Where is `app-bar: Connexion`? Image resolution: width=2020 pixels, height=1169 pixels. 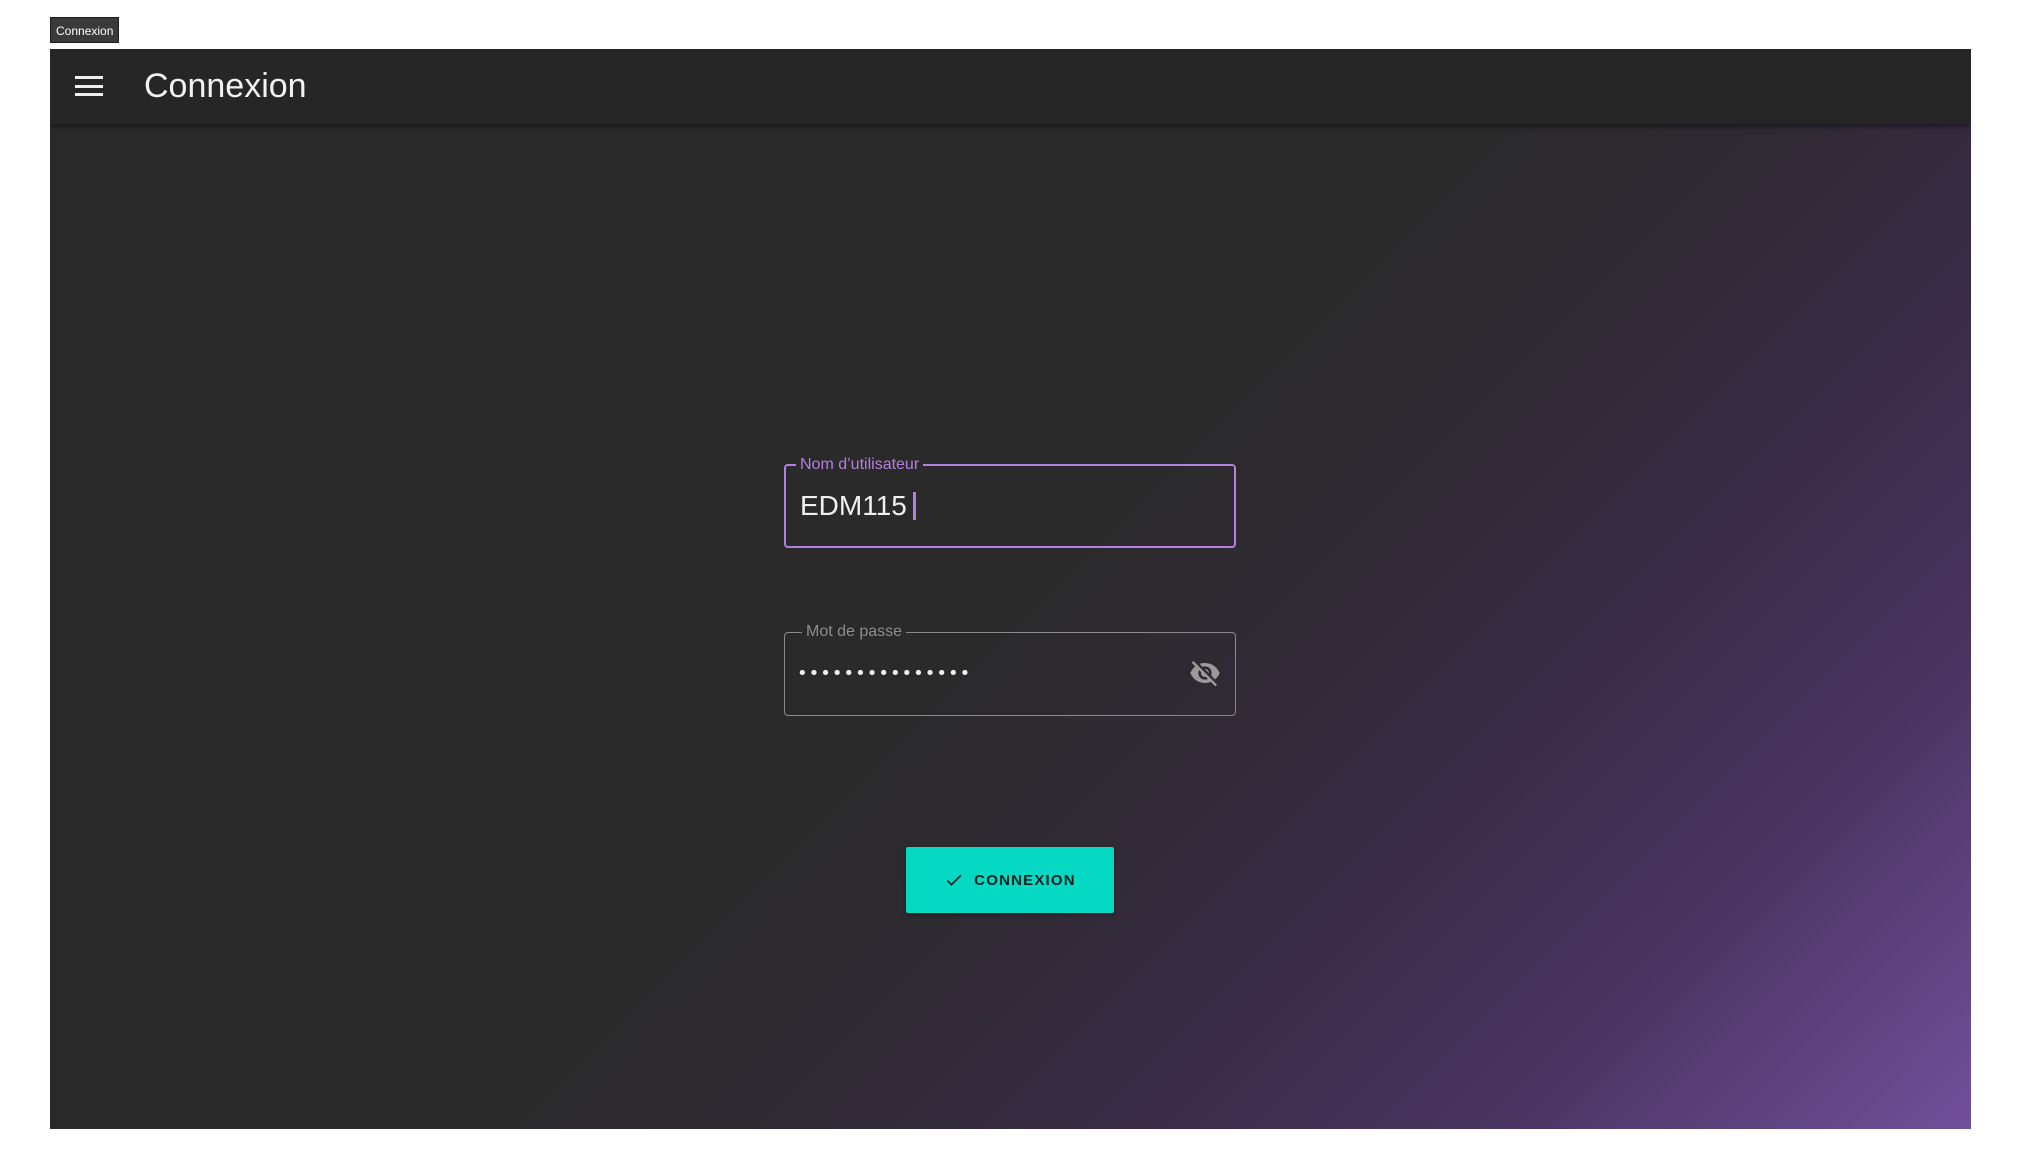 app-bar: Connexion is located at coordinates (1010, 86).